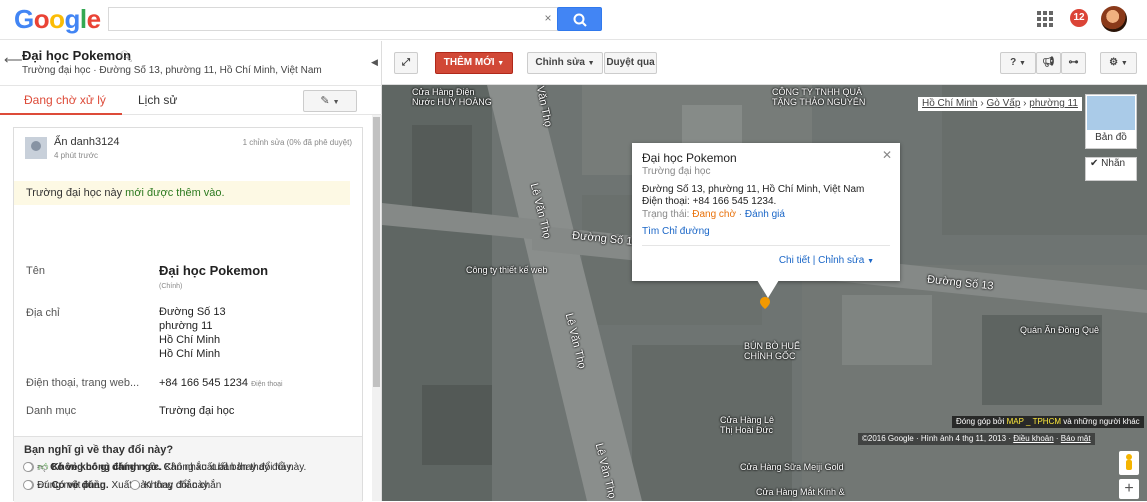 The width and height of the screenshot is (1147, 502). I want to click on pencil-icon: ✎, so click(325, 101).